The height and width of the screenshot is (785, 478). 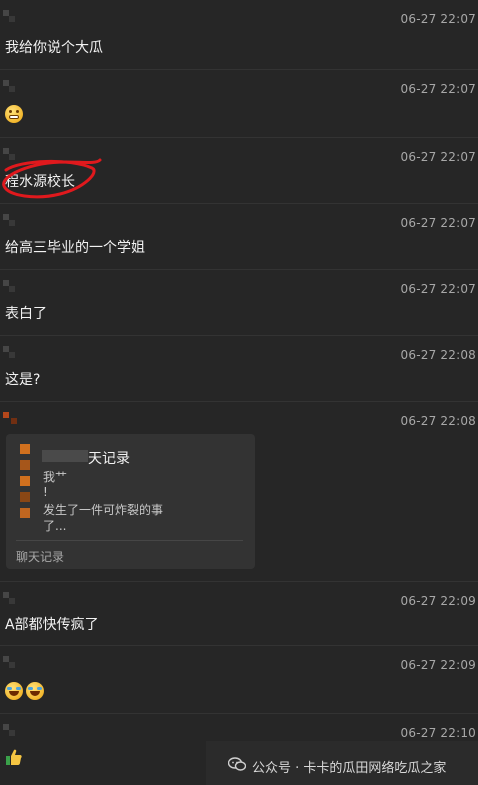 What do you see at coordinates (22, 379) in the screenshot?
I see `message-text: 这是?` at bounding box center [22, 379].